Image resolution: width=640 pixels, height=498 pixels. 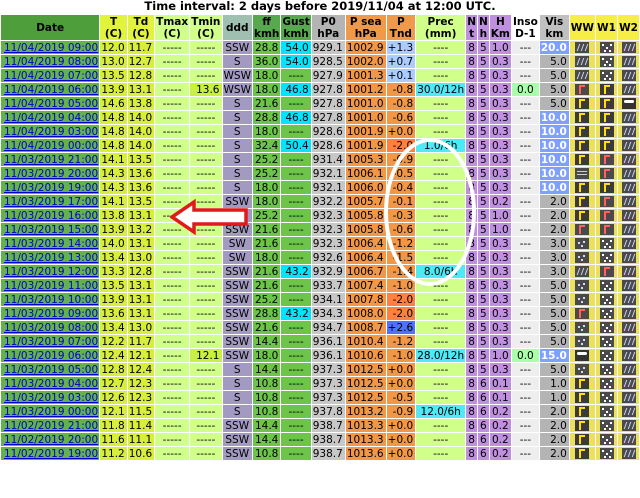 I want to click on cell-t: 12.6, so click(x=113, y=397).